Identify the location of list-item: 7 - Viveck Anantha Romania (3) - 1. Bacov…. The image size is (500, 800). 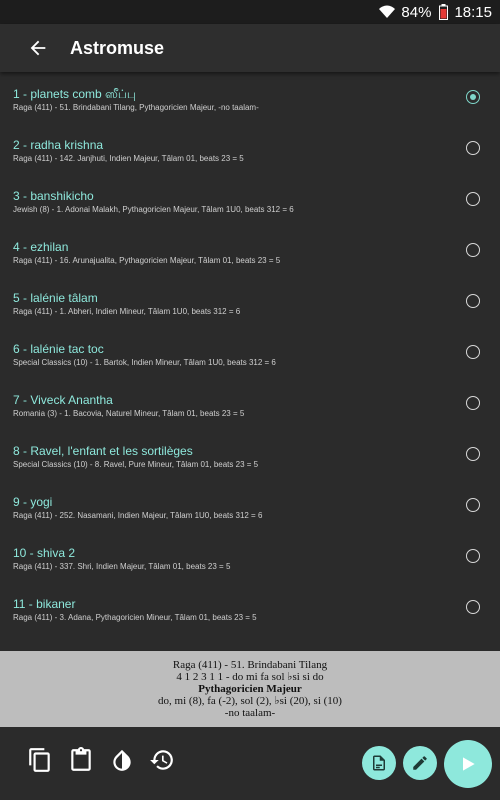
(250, 404).